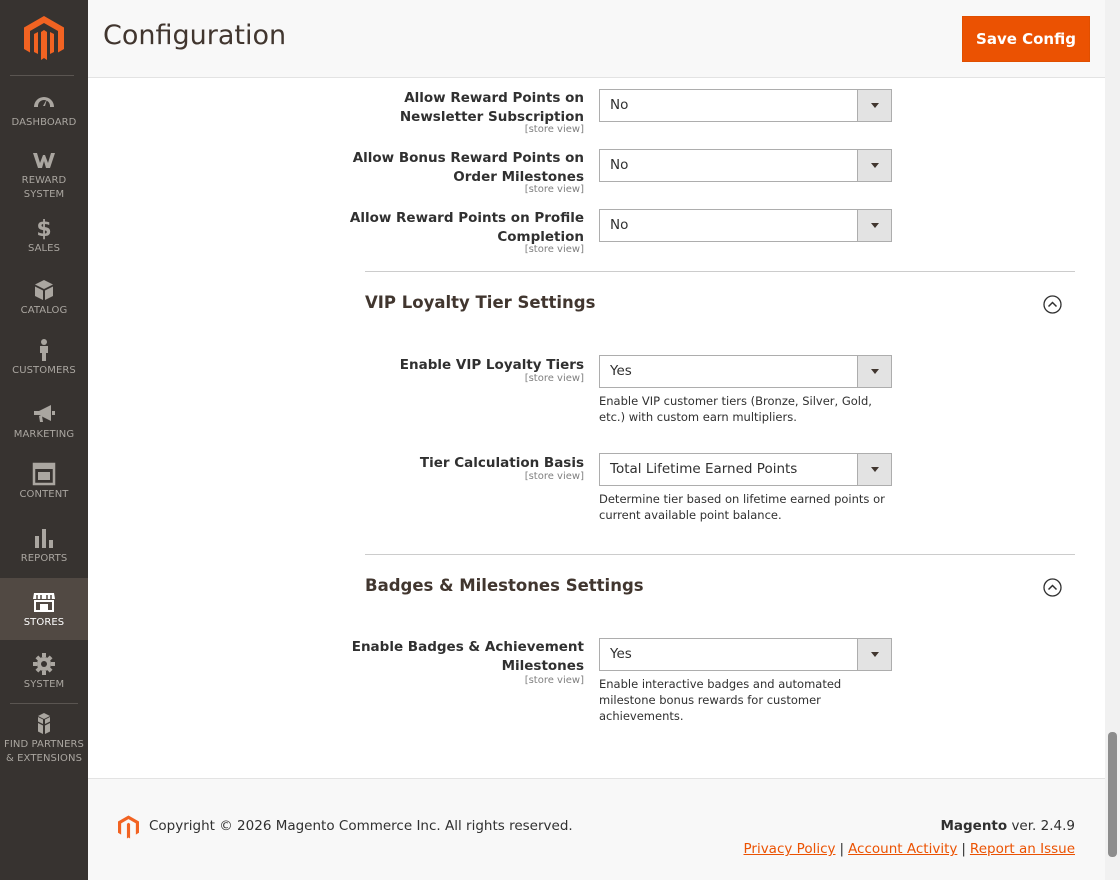  I want to click on page-header: Configuration Save Config, so click(596, 39).